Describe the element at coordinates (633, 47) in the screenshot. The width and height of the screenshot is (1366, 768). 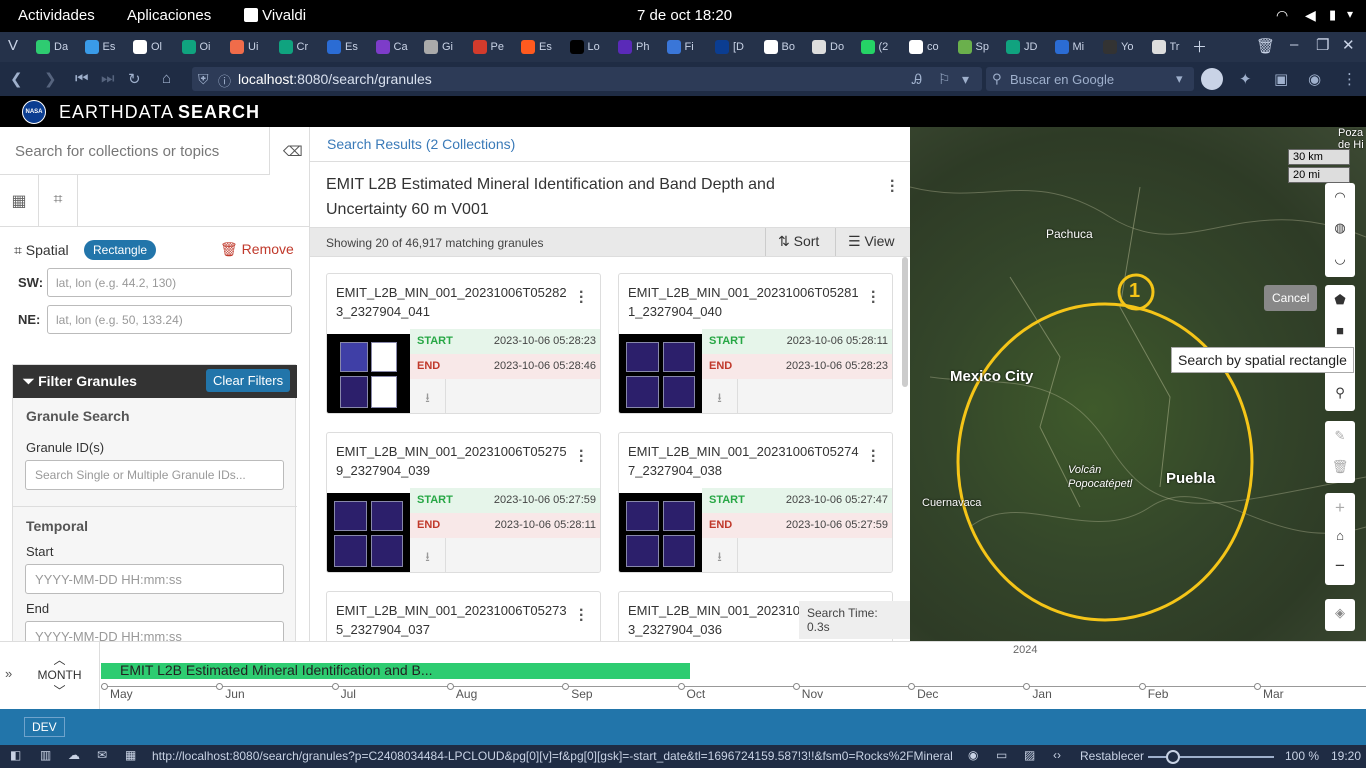
I see `browser-tab: Ph` at that location.